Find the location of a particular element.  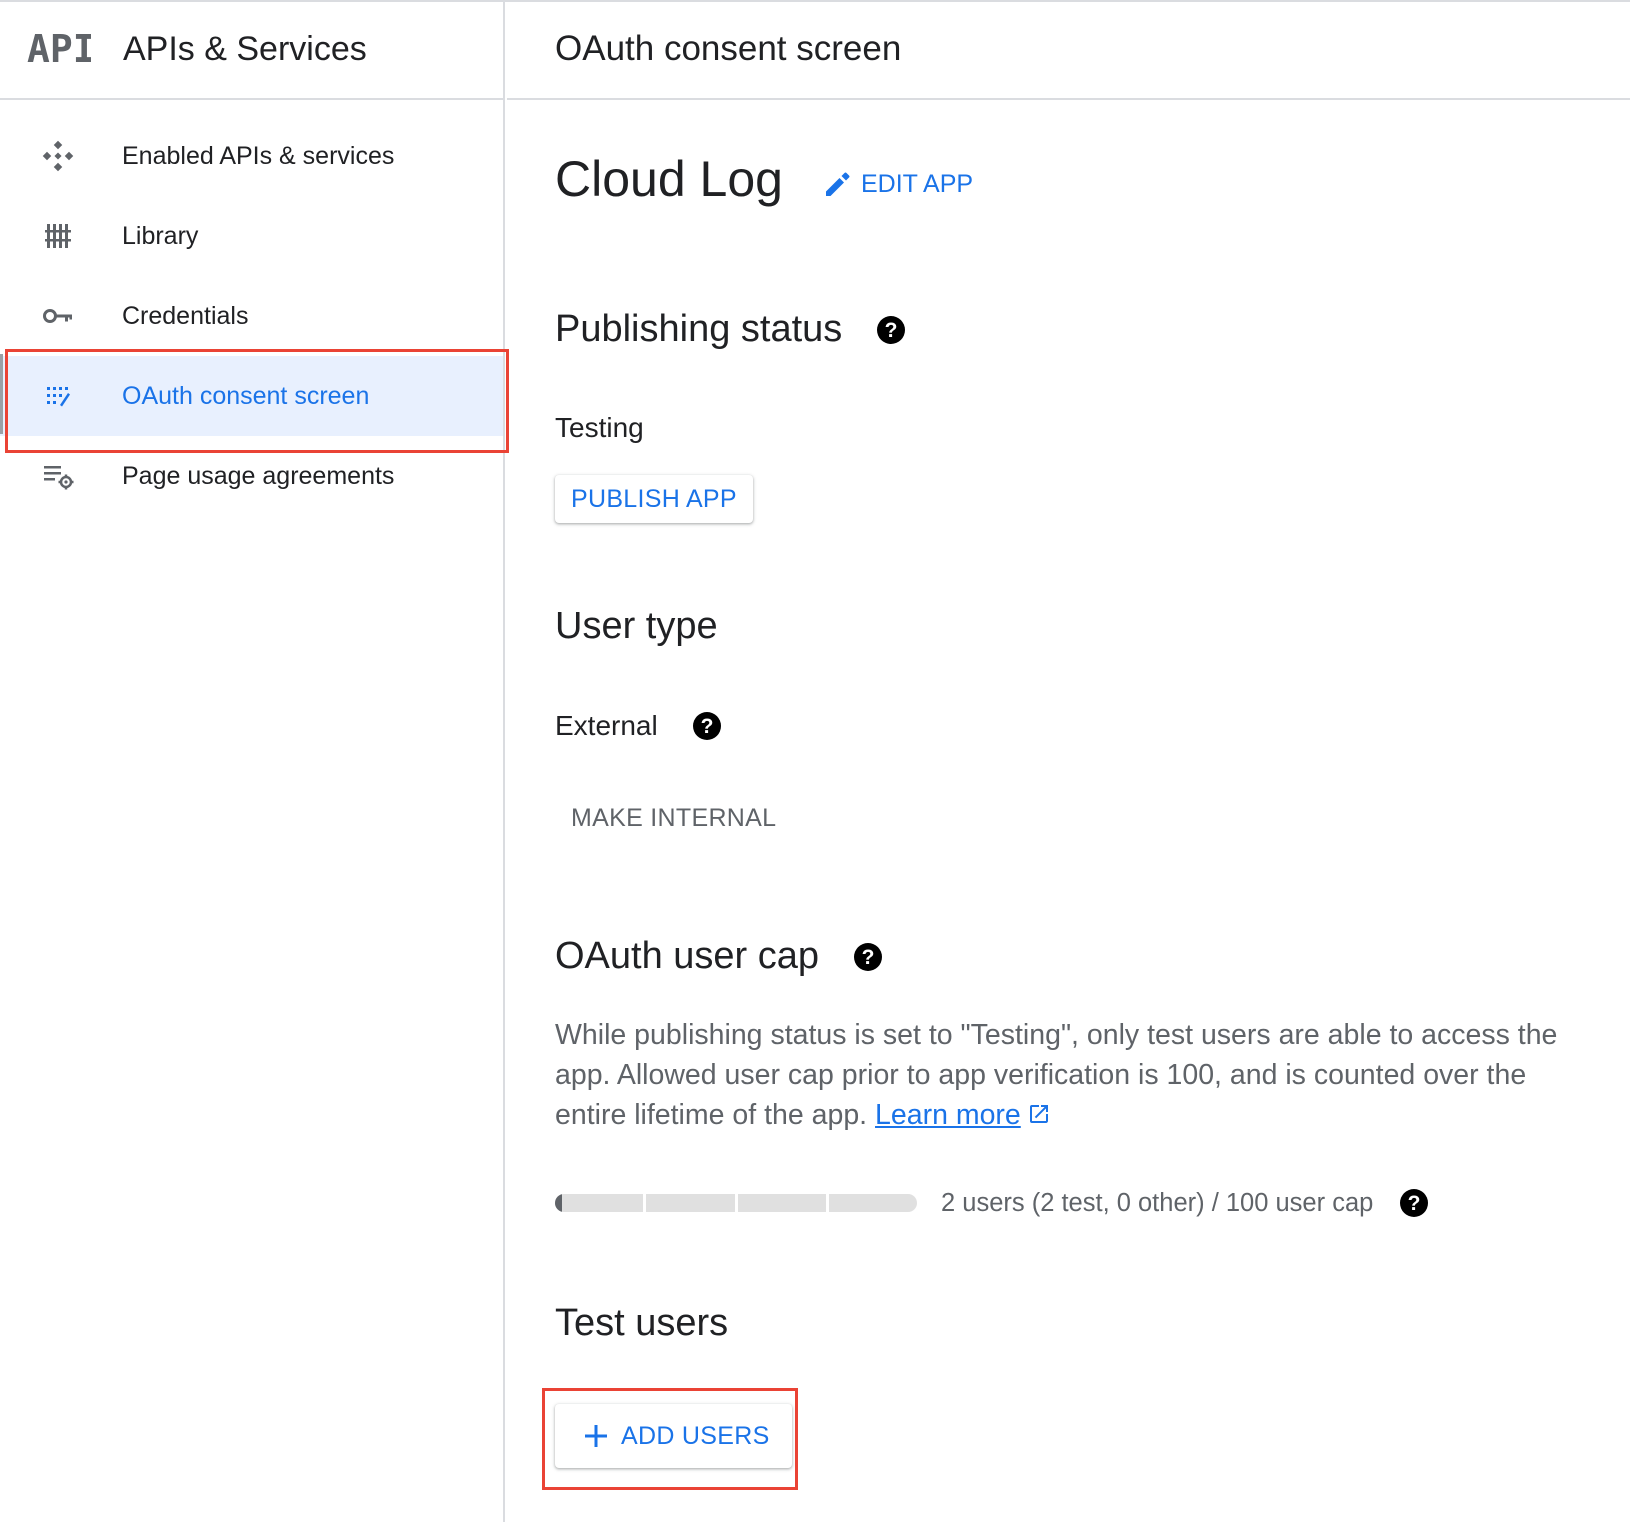

sidebar-title: APIs & Services is located at coordinates (245, 48).